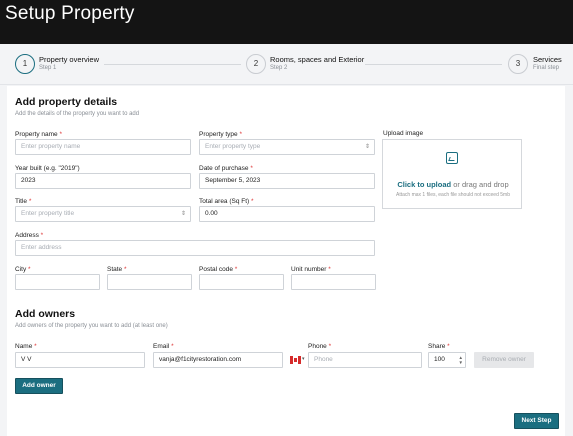 The image size is (573, 436). I want to click on city-input, so click(57, 282).